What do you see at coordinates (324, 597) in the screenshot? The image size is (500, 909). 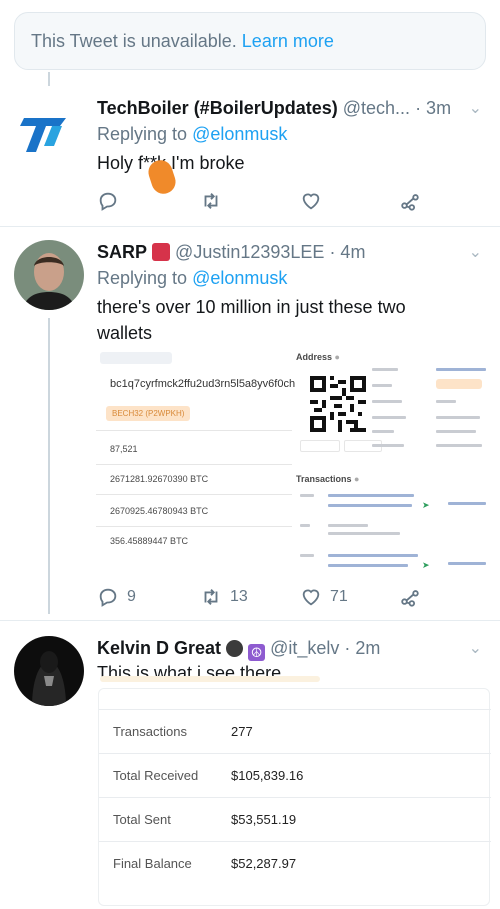 I see `like-button: 71` at bounding box center [324, 597].